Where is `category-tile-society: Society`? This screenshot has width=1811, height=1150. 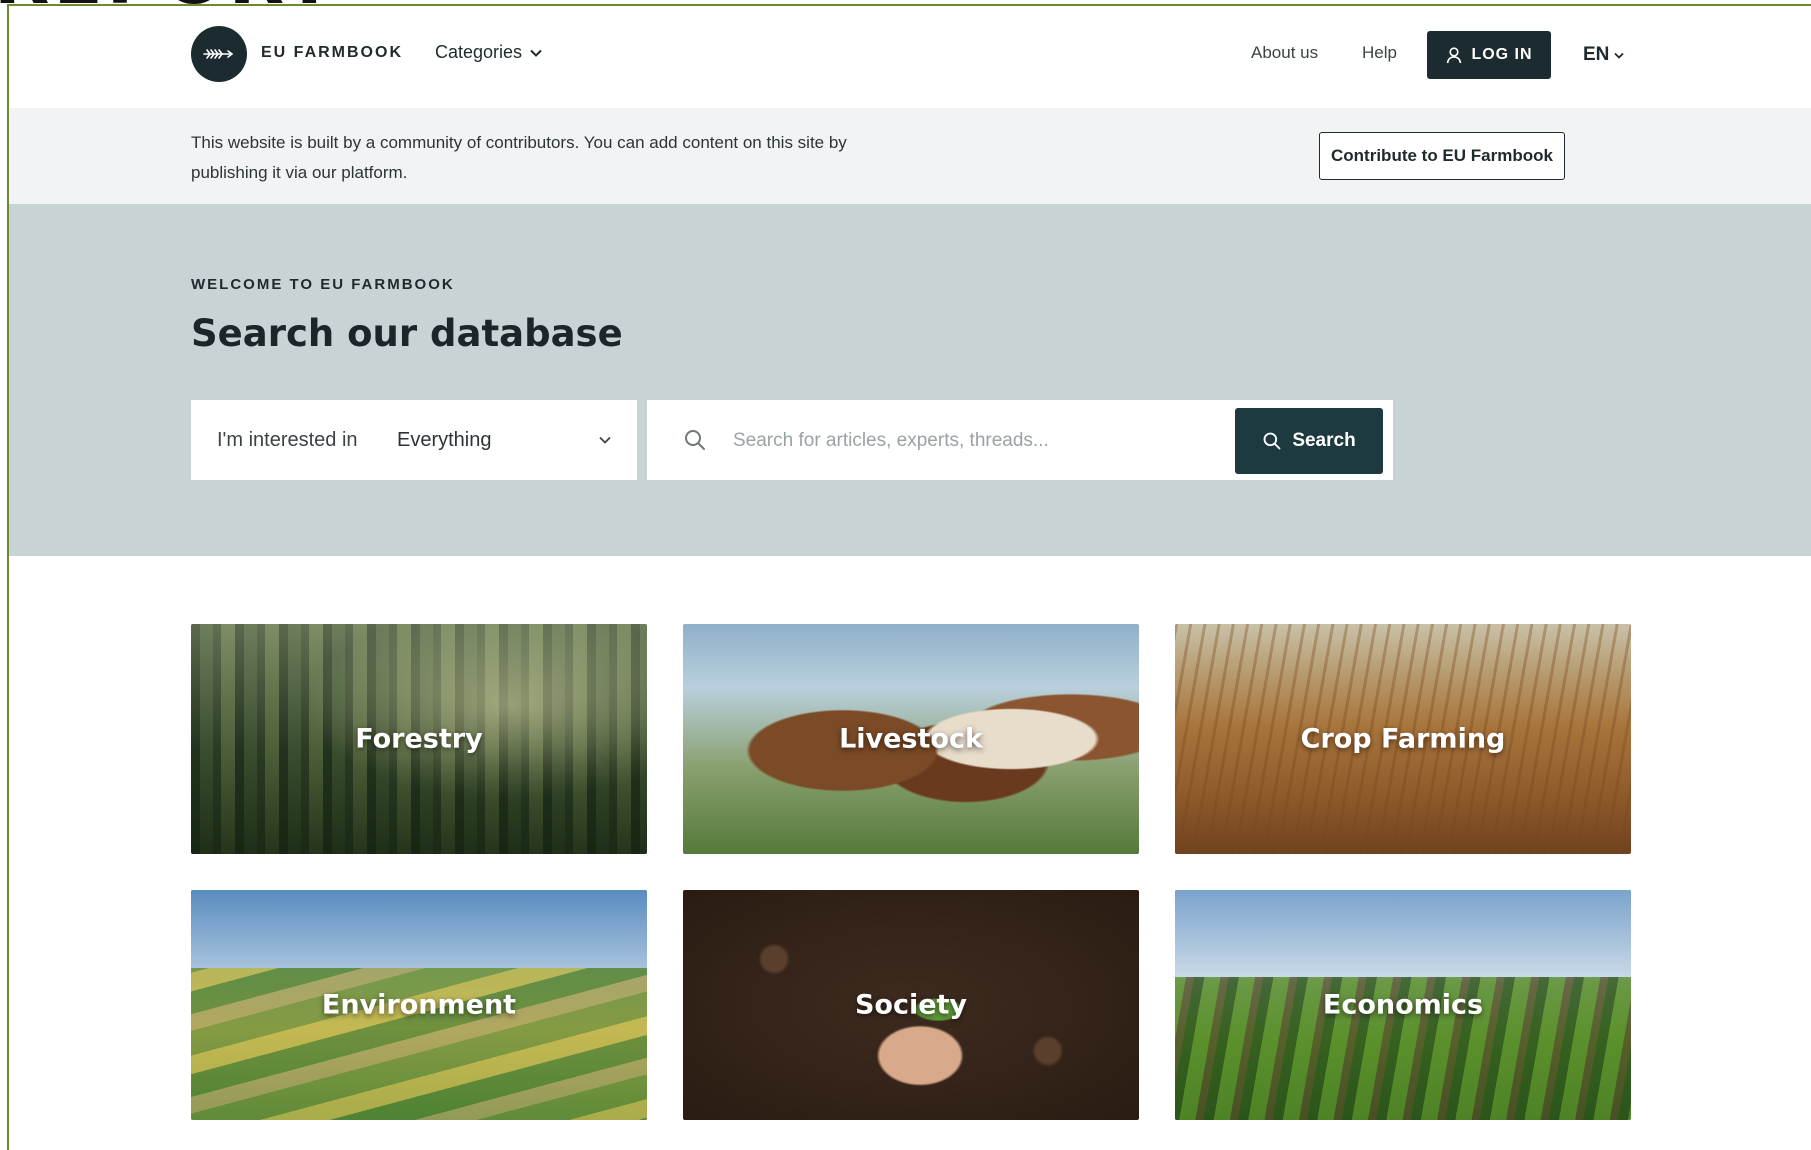 category-tile-society: Society is located at coordinates (911, 1005).